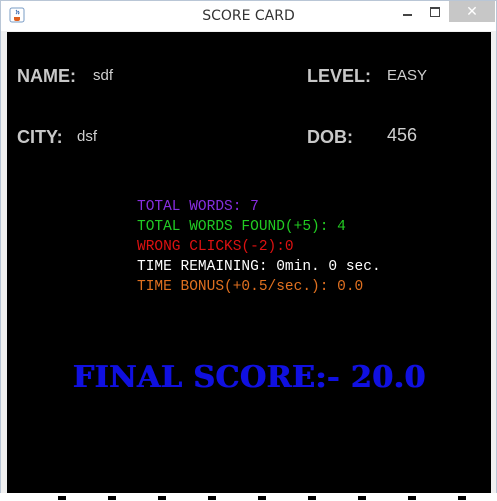 The image size is (497, 501). I want to click on city-value: dsf, so click(87, 136).